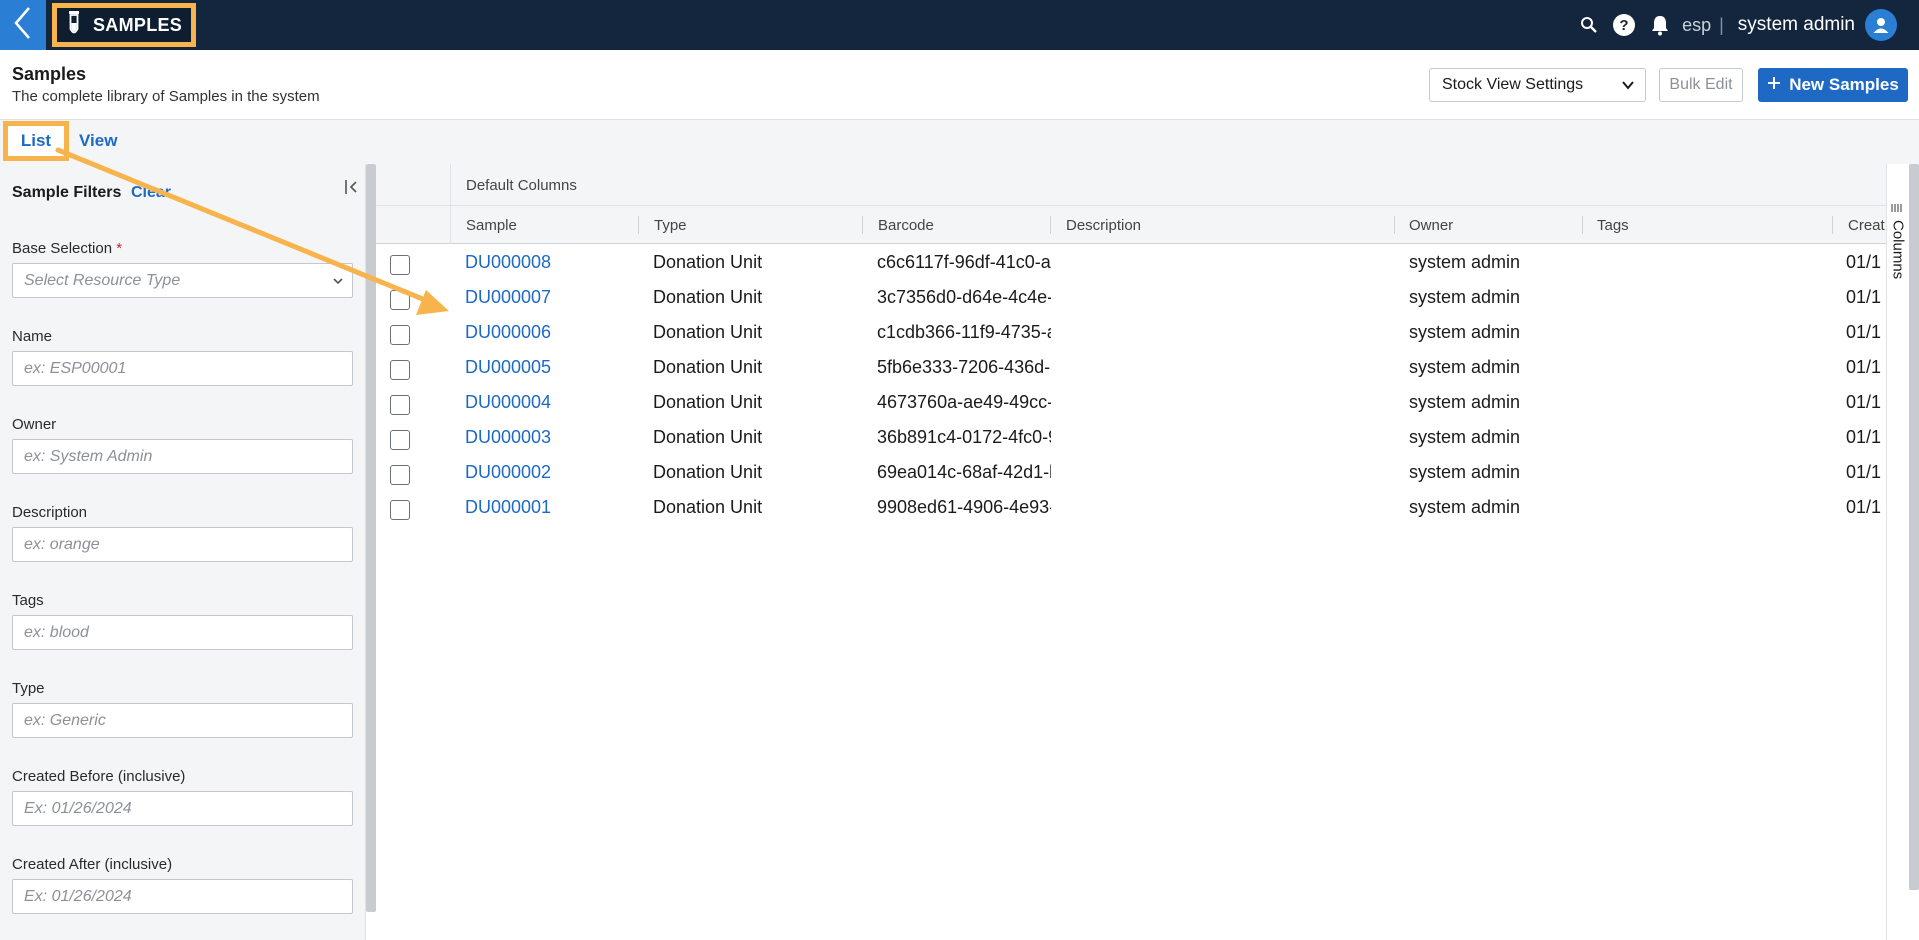 The image size is (1919, 940). What do you see at coordinates (1628, 87) in the screenshot?
I see `chevron-down-icon` at bounding box center [1628, 87].